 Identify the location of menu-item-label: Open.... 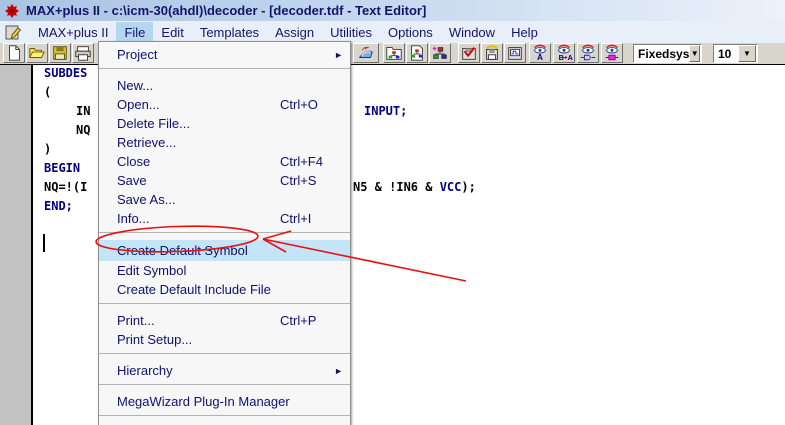
(138, 104).